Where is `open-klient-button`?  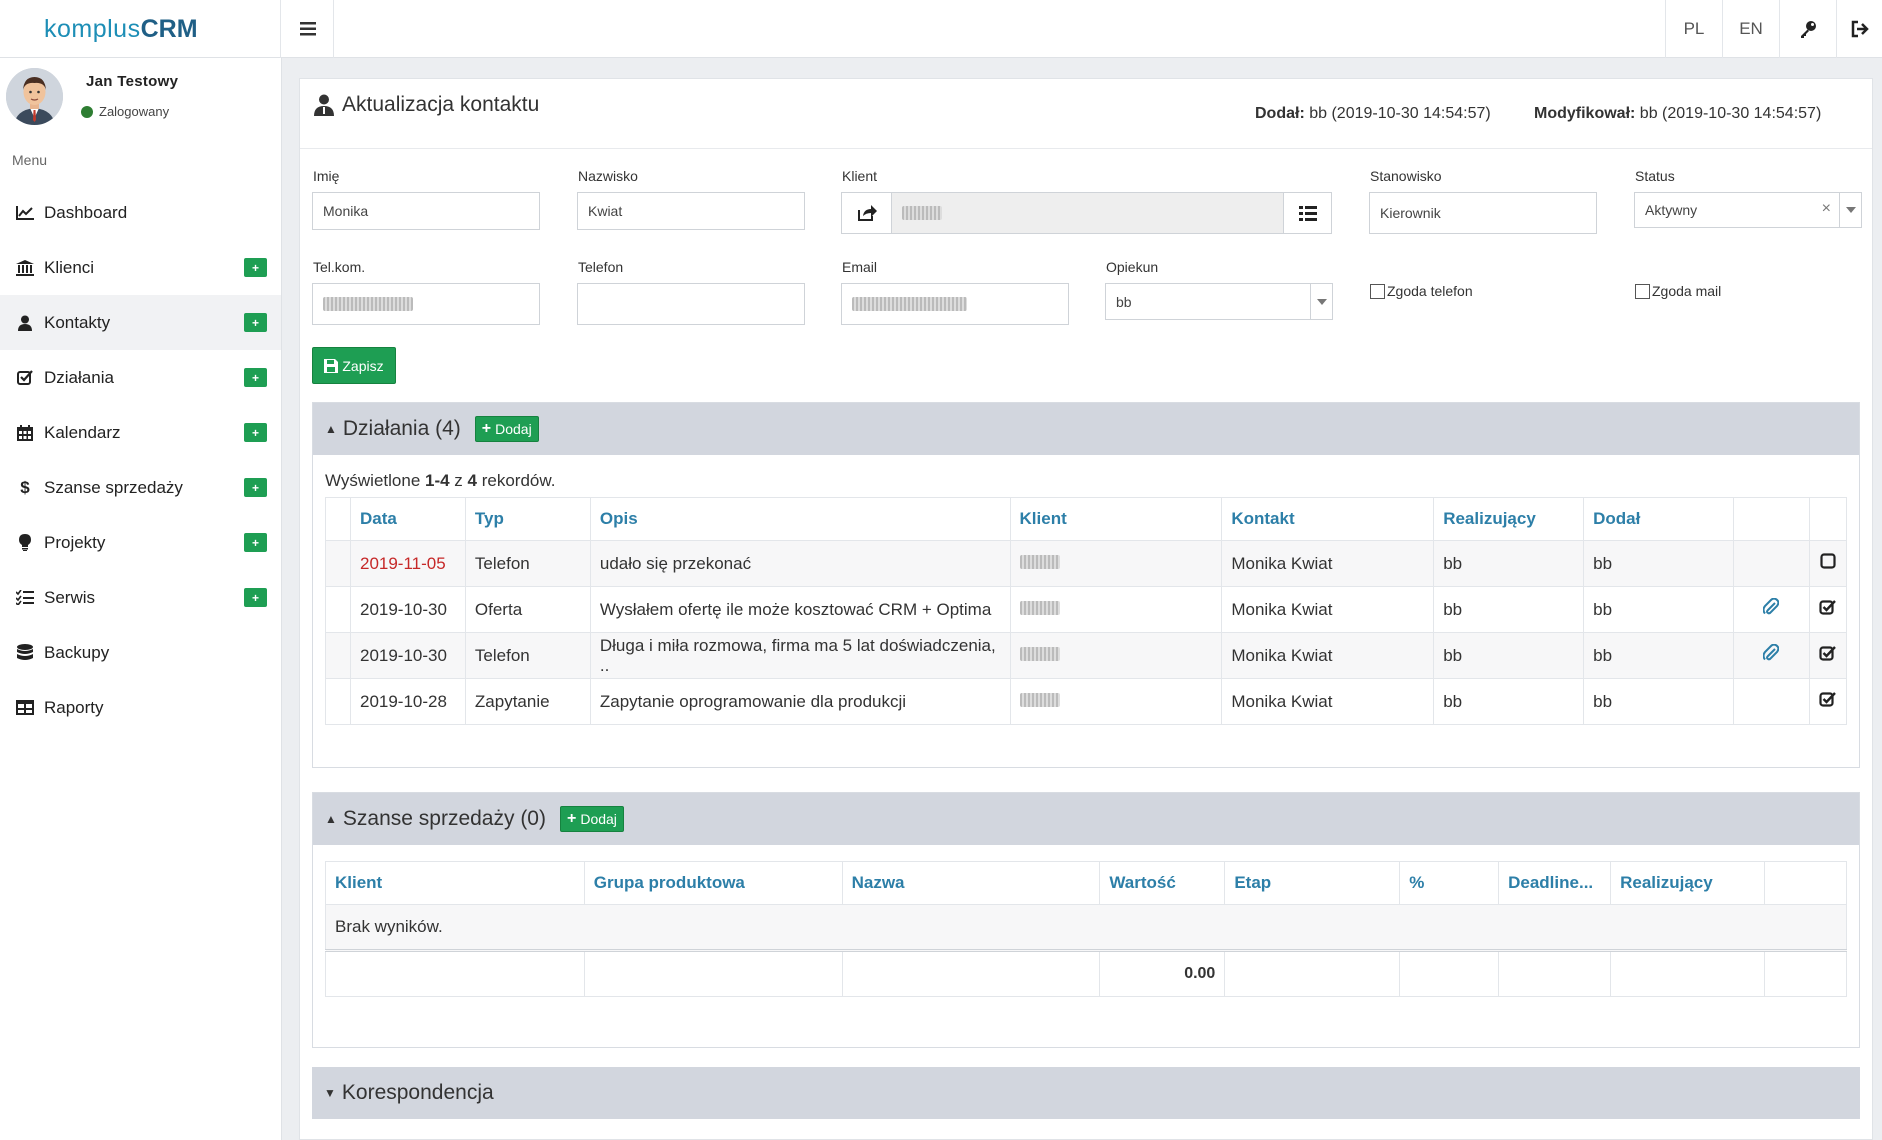 open-klient-button is located at coordinates (866, 213).